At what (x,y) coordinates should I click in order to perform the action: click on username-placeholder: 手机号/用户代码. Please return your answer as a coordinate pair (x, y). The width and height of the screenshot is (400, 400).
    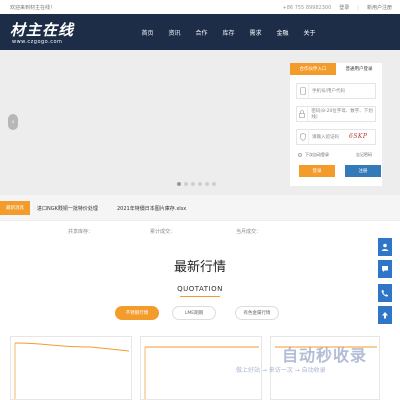
    Looking at the image, I should click on (329, 91).